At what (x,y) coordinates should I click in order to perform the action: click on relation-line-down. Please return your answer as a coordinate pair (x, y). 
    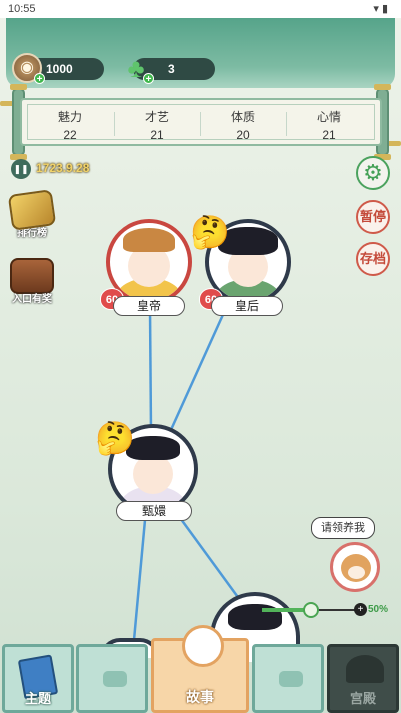
    Looking at the image, I should click on (139, 580).